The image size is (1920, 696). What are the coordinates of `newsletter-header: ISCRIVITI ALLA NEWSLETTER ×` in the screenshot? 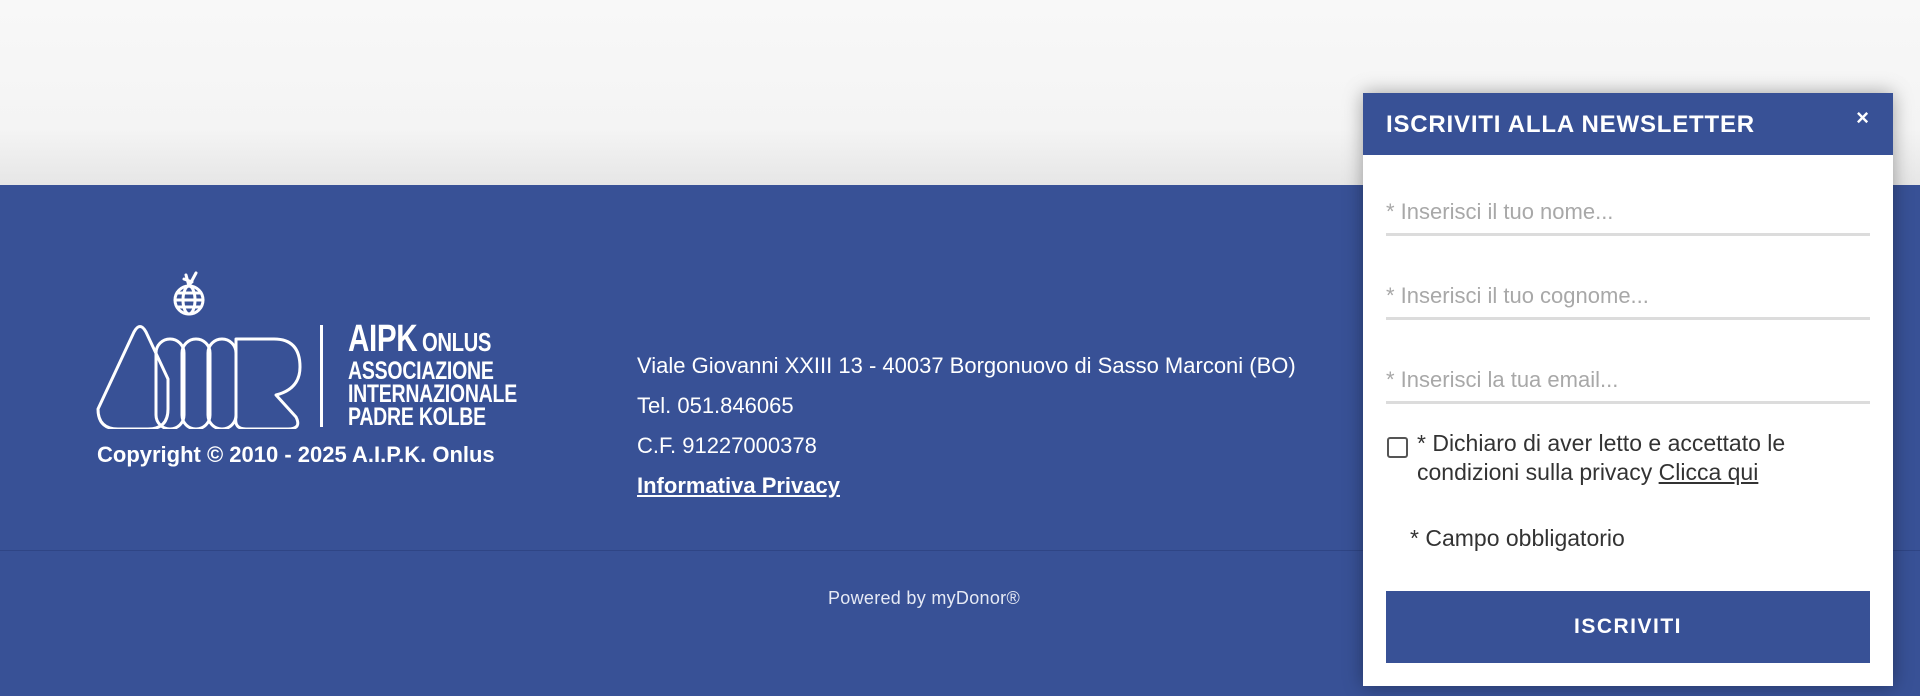 It's located at (1628, 124).